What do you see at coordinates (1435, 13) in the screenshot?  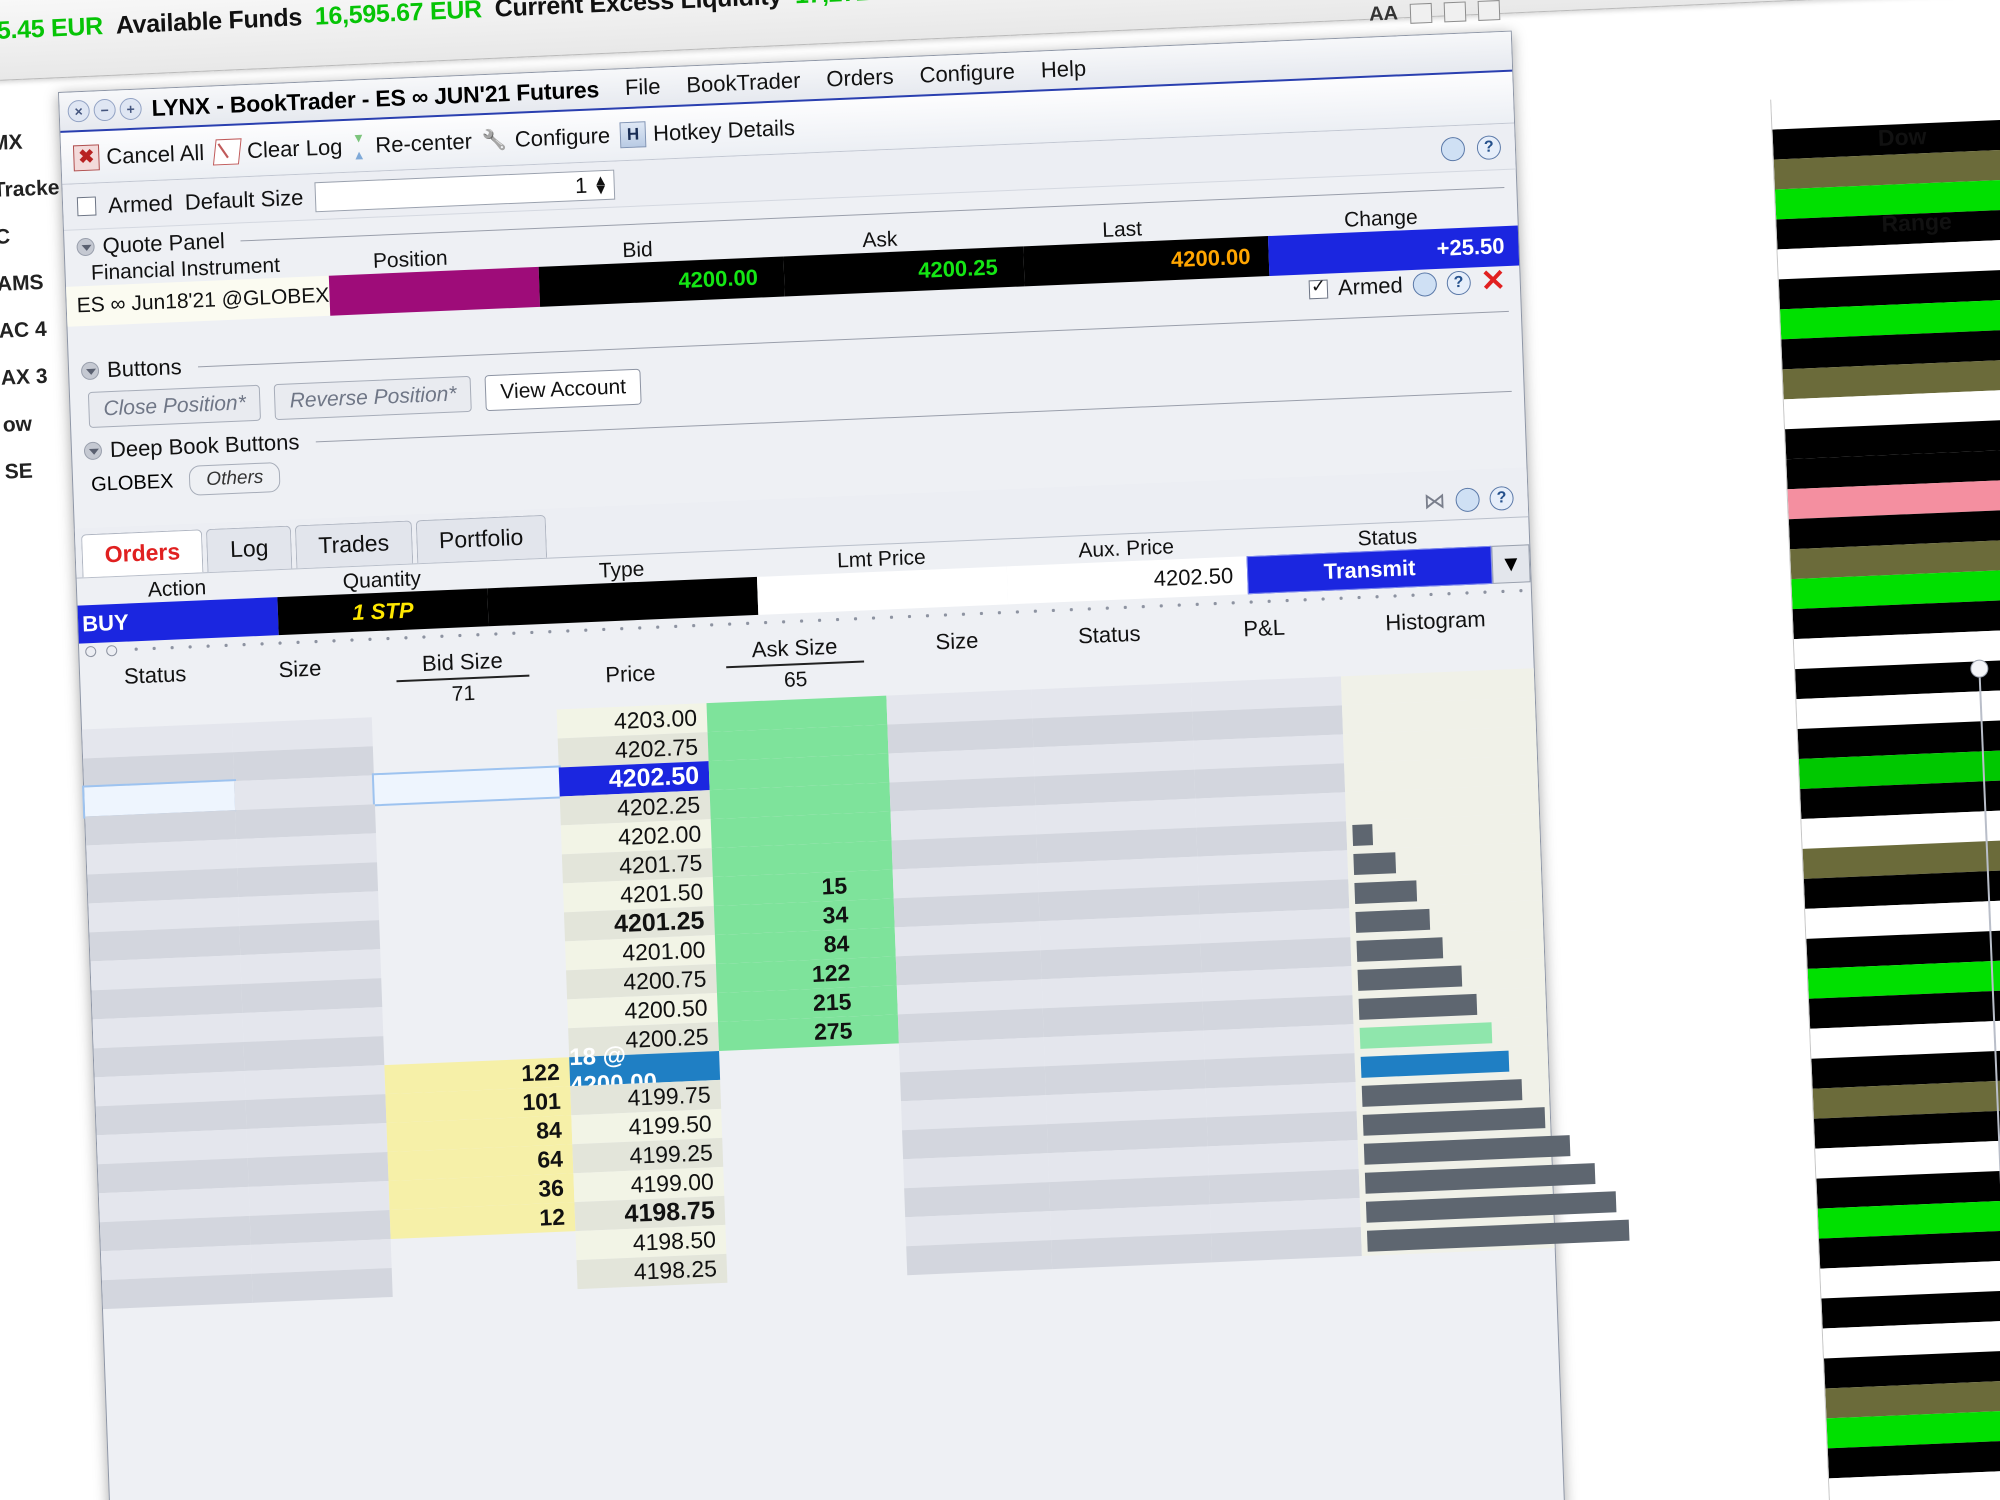 I see `window-extra-controls: AA` at bounding box center [1435, 13].